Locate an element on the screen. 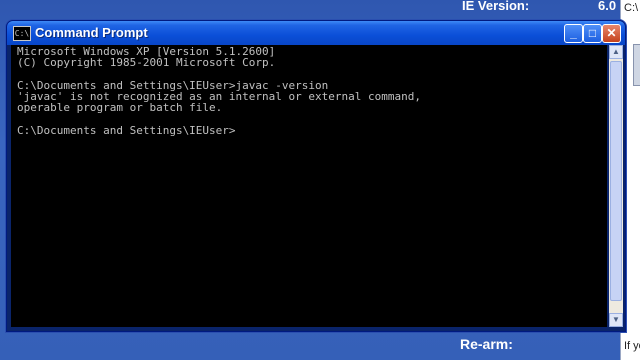 The height and width of the screenshot is (360, 640). scroll-down-arrow-icon: ▼ is located at coordinates (616, 320).